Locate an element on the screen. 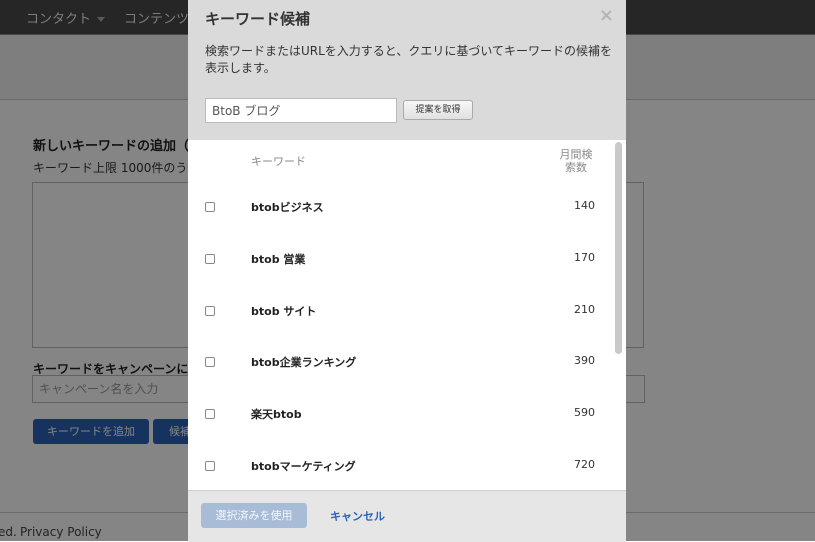 The height and width of the screenshot is (542, 815). keyword-row: btob 営業 170 is located at coordinates (400, 260).